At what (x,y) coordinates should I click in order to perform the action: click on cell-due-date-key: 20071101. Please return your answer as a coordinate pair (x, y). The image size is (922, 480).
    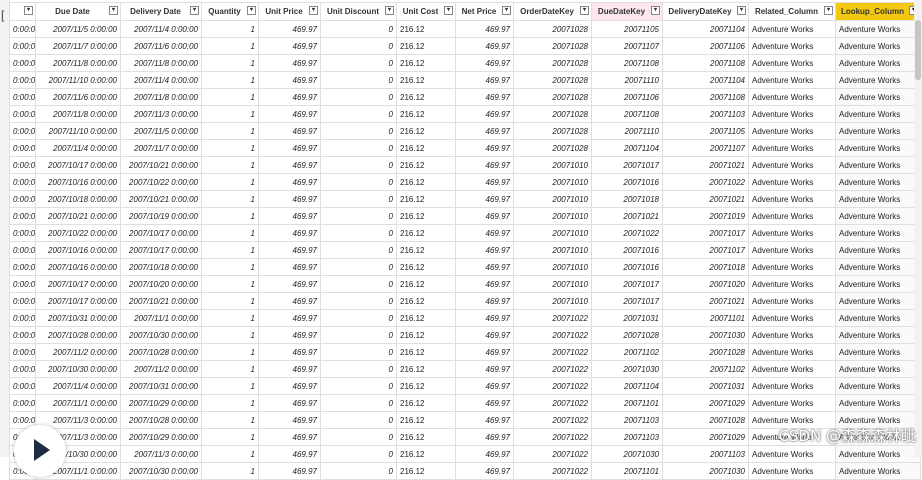
    Looking at the image, I should click on (627, 471).